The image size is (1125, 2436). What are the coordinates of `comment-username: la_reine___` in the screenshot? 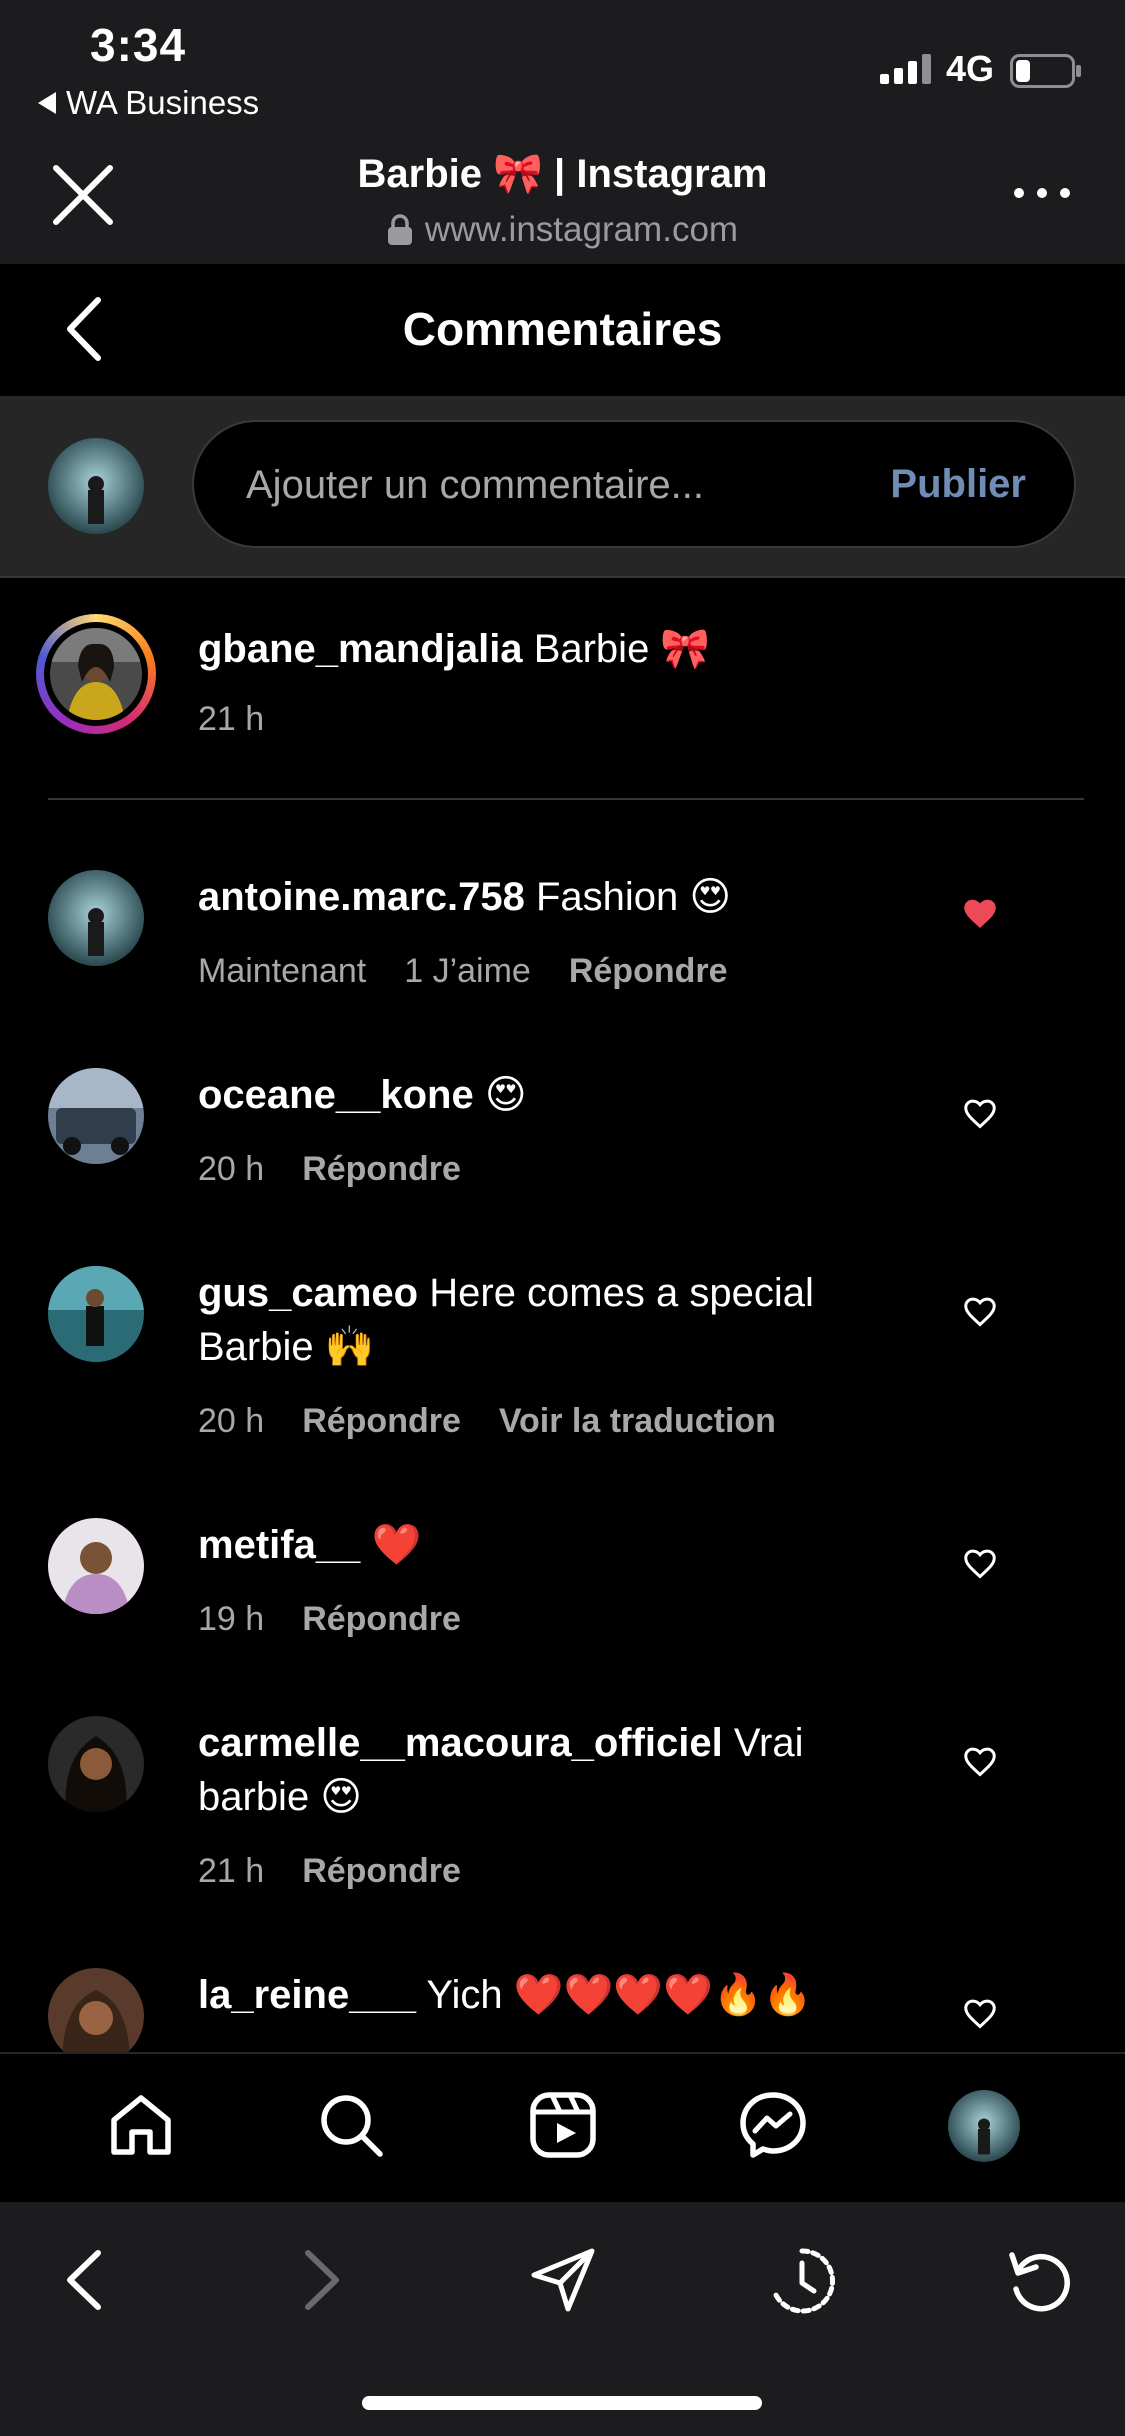 It's located at (307, 1995).